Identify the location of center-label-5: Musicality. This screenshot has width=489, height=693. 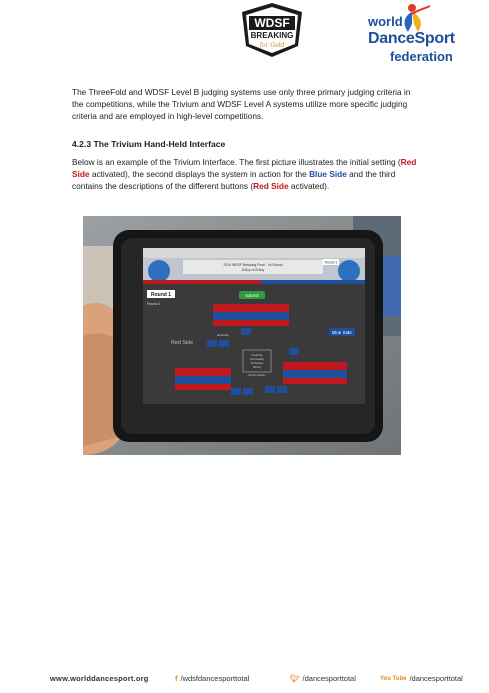
(223, 335).